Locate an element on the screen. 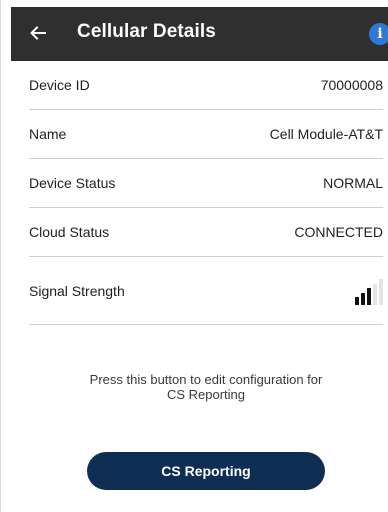 The height and width of the screenshot is (512, 388). back-button is located at coordinates (38, 33).